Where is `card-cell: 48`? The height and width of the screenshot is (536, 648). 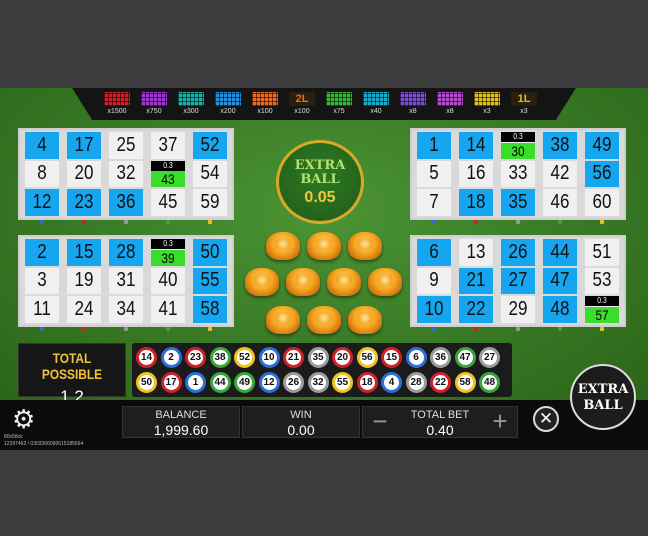
card-cell: 48 is located at coordinates (560, 309).